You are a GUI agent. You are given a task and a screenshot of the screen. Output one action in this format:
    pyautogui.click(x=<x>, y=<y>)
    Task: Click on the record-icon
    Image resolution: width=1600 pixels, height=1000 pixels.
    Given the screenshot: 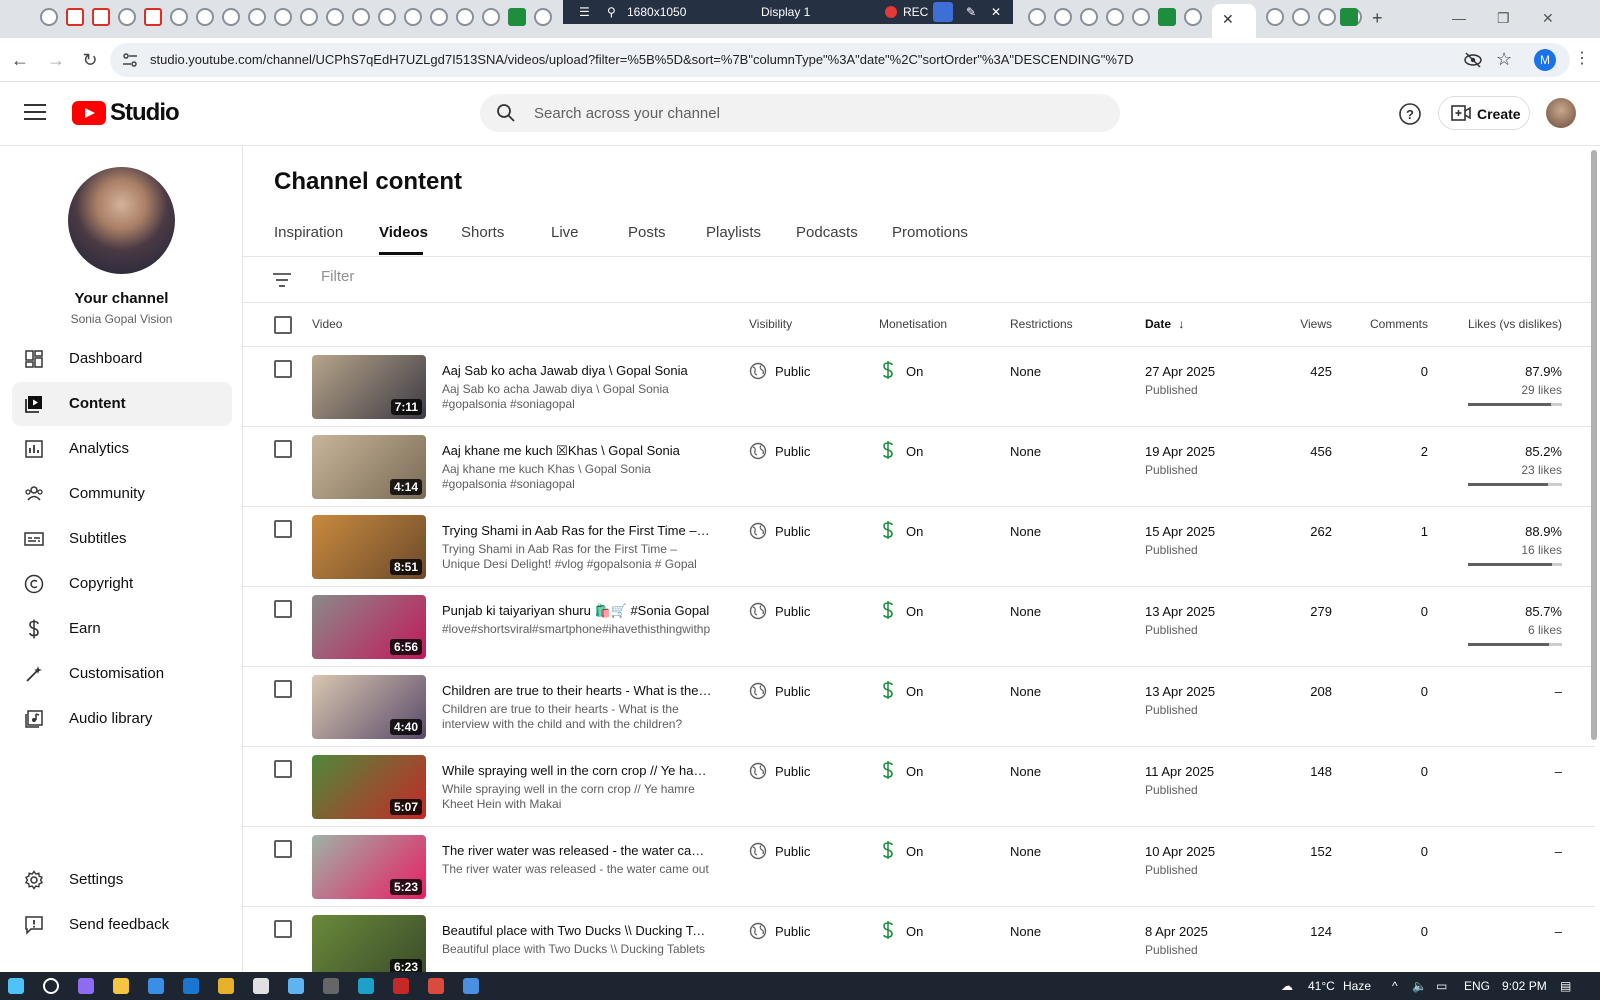 What is the action you would take?
    pyautogui.click(x=891, y=12)
    